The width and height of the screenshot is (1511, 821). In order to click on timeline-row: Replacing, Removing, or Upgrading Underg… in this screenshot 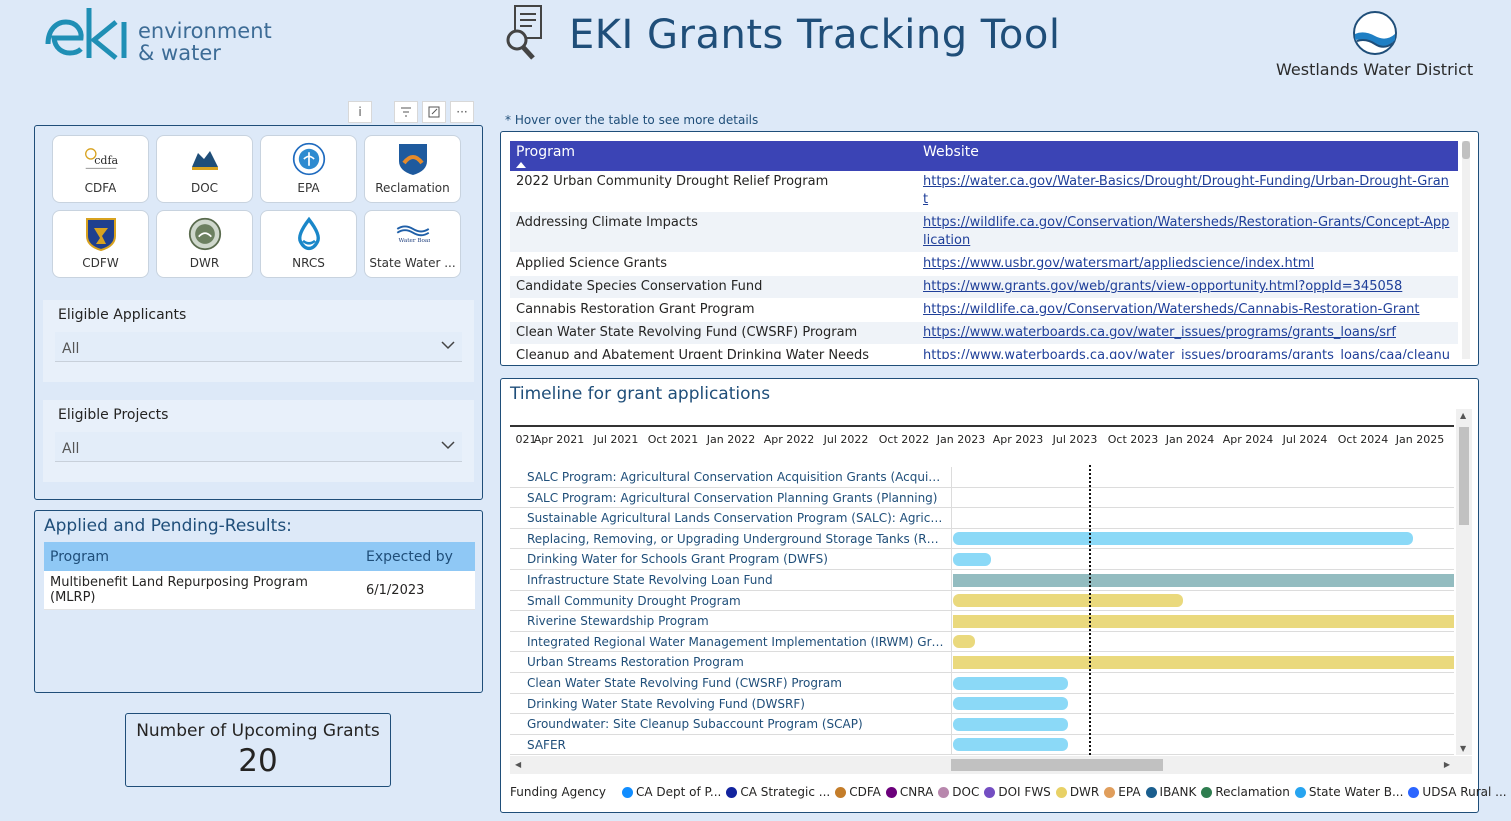, I will do `click(982, 539)`.